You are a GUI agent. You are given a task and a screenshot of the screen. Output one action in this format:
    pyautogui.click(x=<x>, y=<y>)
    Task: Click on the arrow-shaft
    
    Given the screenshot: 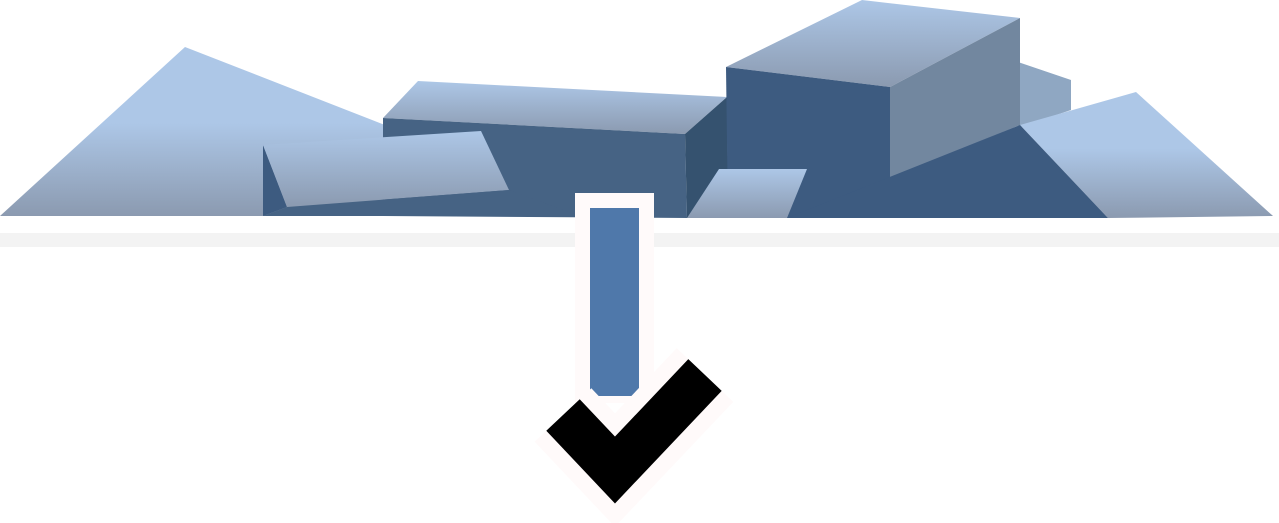 What is the action you would take?
    pyautogui.click(x=614, y=302)
    